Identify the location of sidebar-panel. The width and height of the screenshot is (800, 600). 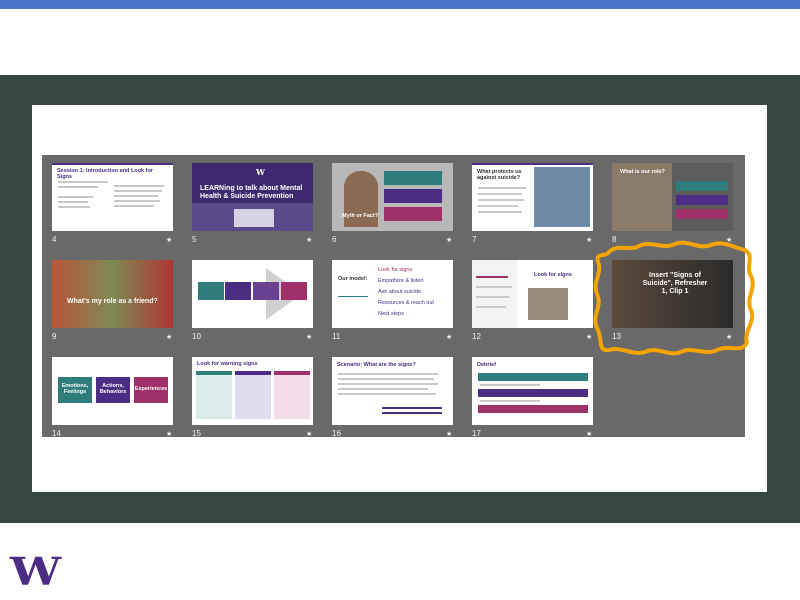
(494, 294).